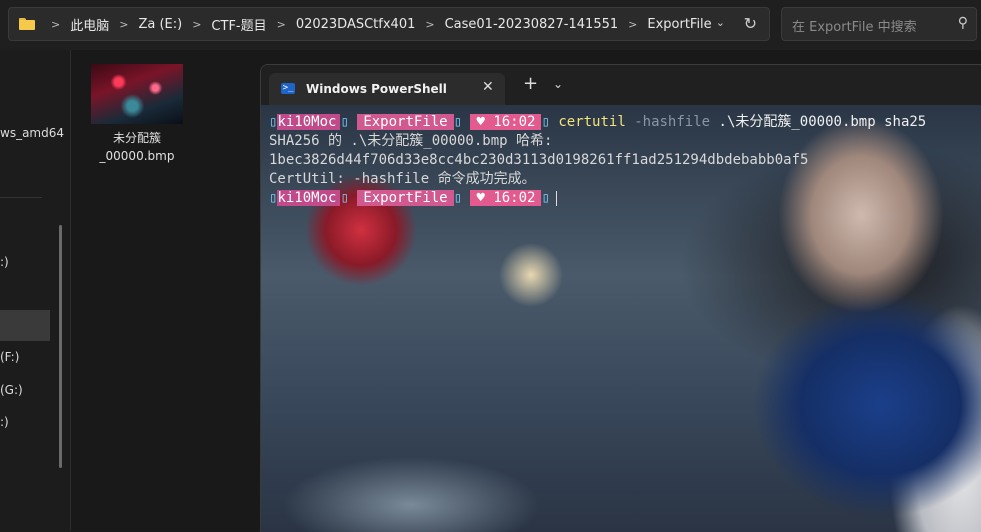  What do you see at coordinates (672, 122) in the screenshot?
I see `command-param: -hashfile` at bounding box center [672, 122].